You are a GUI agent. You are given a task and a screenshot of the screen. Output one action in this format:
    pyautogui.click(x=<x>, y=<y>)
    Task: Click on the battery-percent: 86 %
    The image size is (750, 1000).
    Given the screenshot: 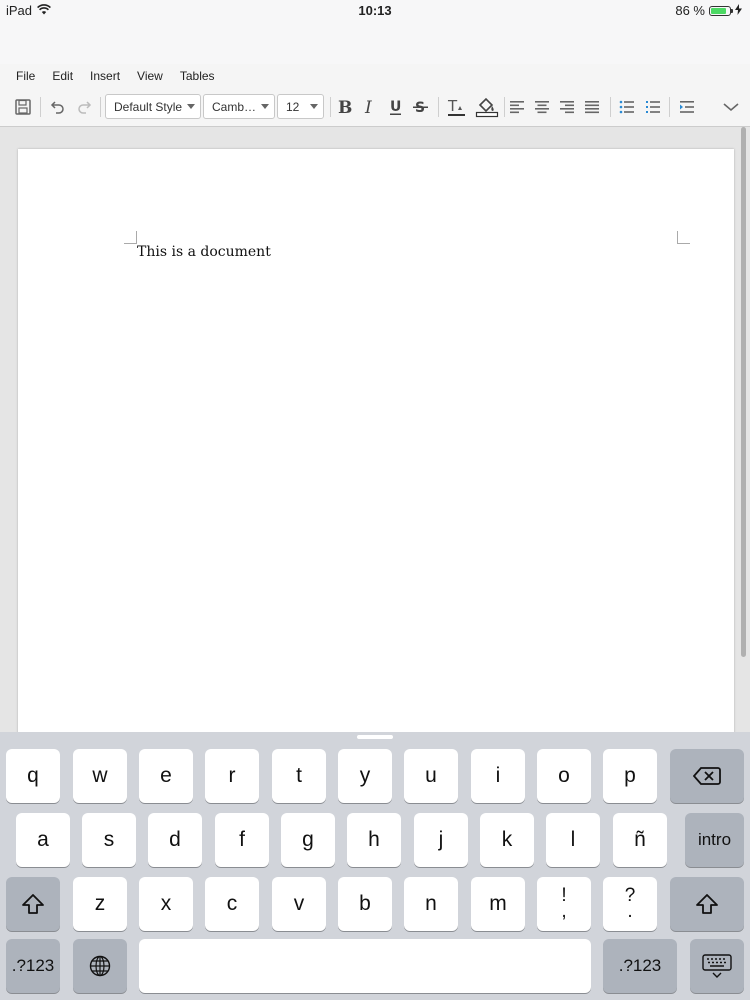 What is the action you would take?
    pyautogui.click(x=690, y=10)
    